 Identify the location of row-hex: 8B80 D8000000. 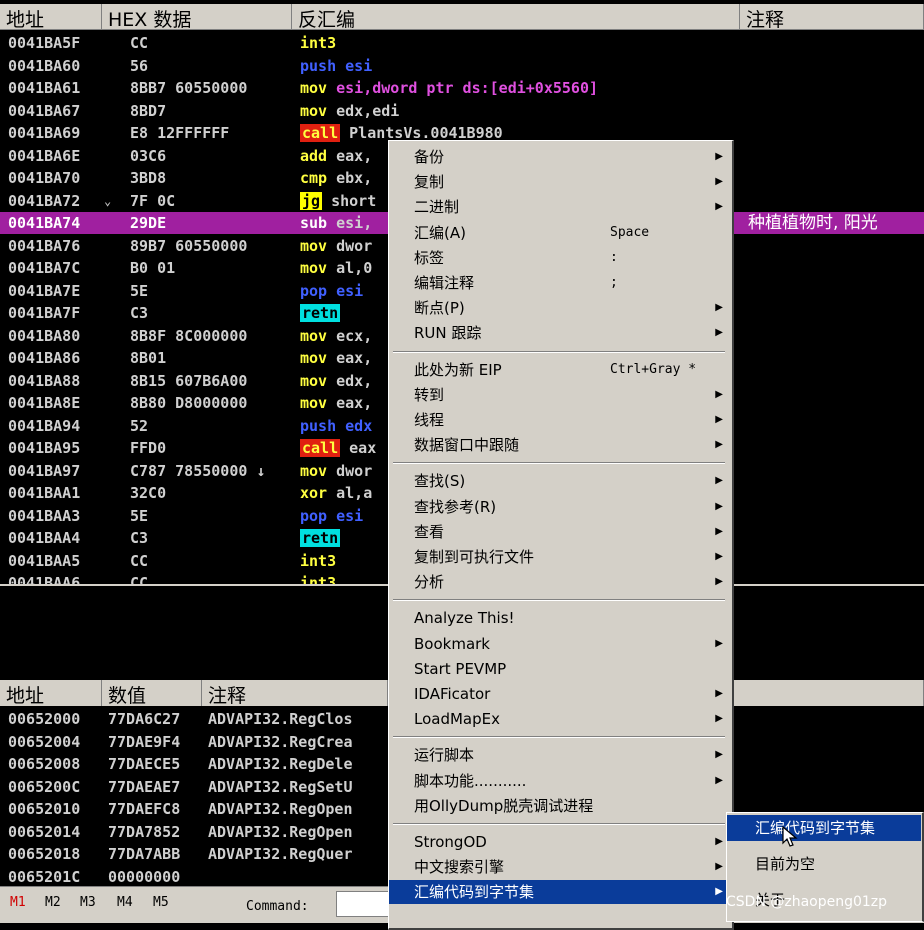
(189, 403).